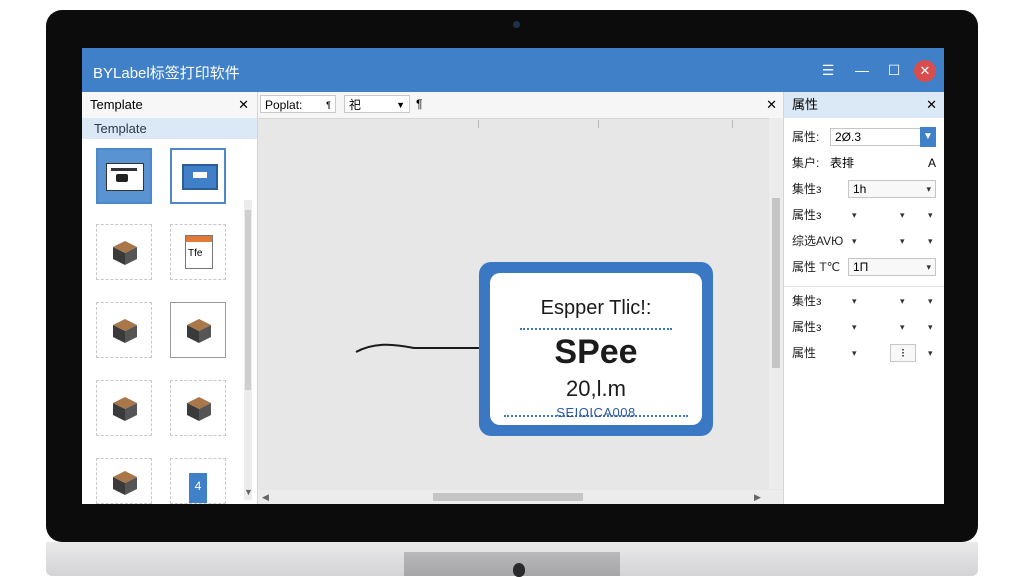 The height and width of the screenshot is (577, 1024). I want to click on monitor-stand, so click(512, 564).